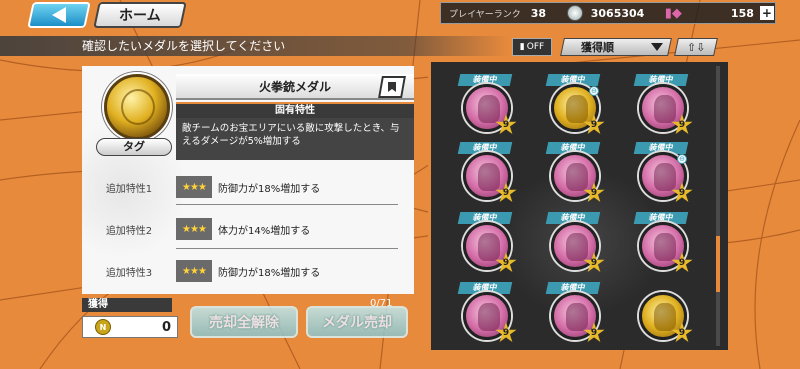  I want to click on bookmark-filter-toggle: ▮ OFF, so click(532, 47).